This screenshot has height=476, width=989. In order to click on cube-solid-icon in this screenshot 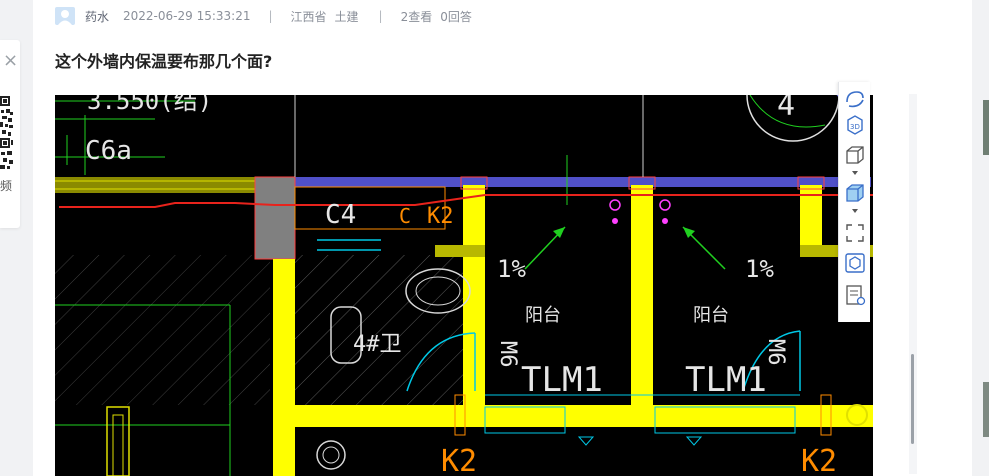, I will do `click(855, 193)`.